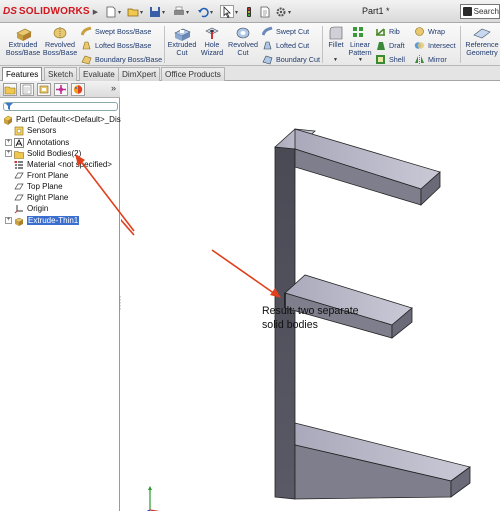  I want to click on rebuild-icon, so click(249, 11).